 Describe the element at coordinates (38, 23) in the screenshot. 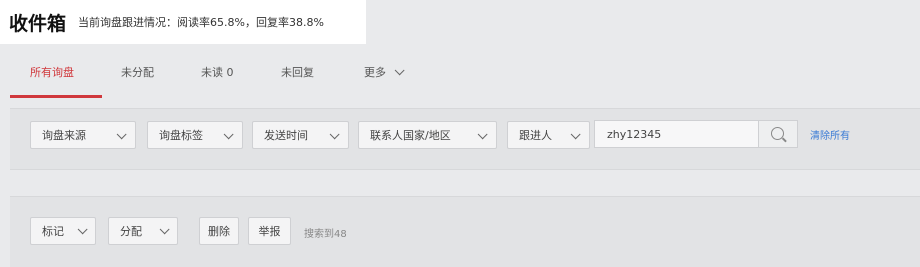

I see `page-title: 收件箱` at that location.